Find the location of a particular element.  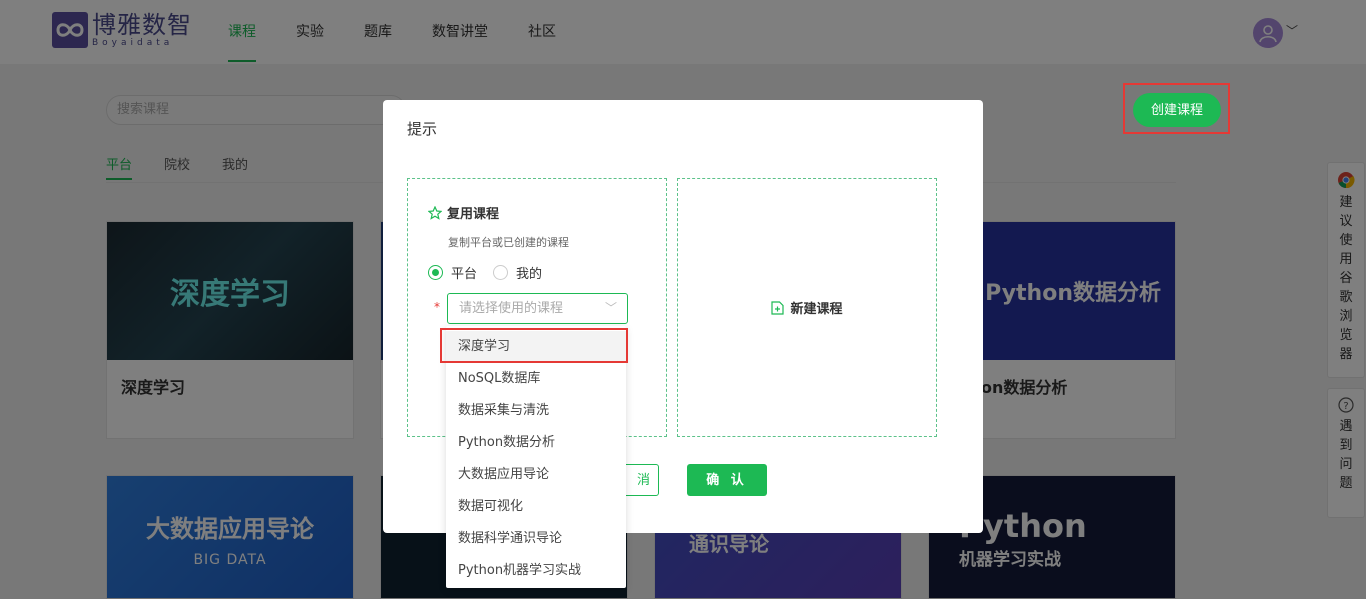

reuse-course-description: 复制平台或已创建的课程 is located at coordinates (508, 242).